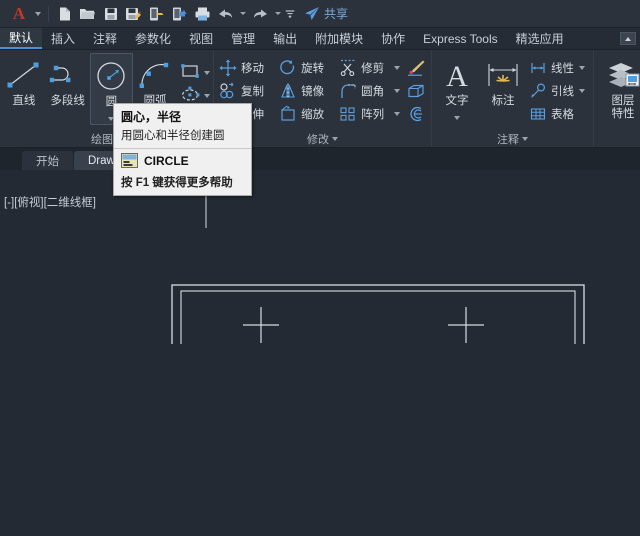  What do you see at coordinates (336, 14) in the screenshot?
I see `share-label: 共享` at bounding box center [336, 14].